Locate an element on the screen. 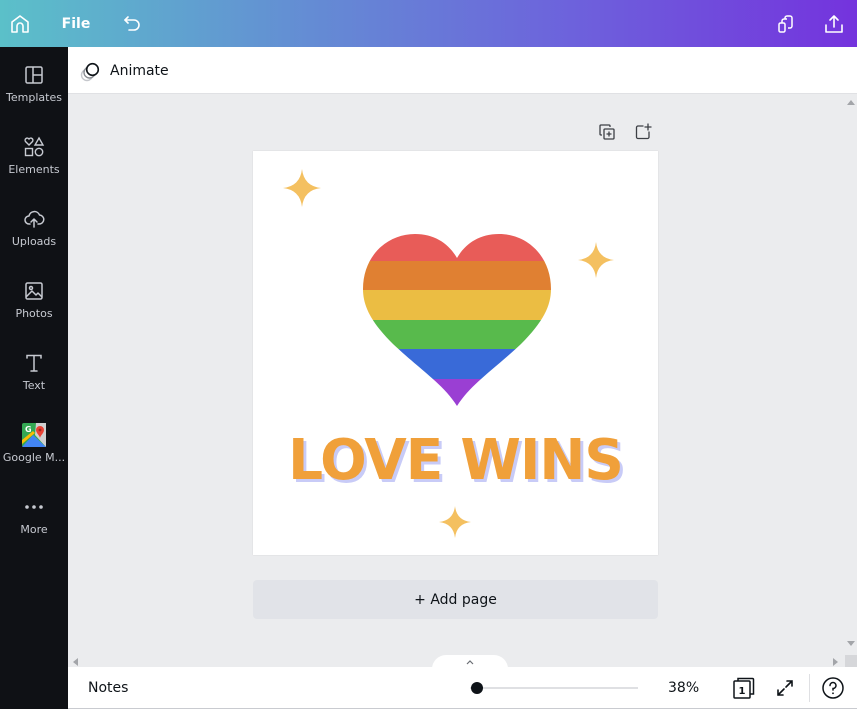 This screenshot has height=709, width=857. expand-fullscreen-icon is located at coordinates (785, 688).